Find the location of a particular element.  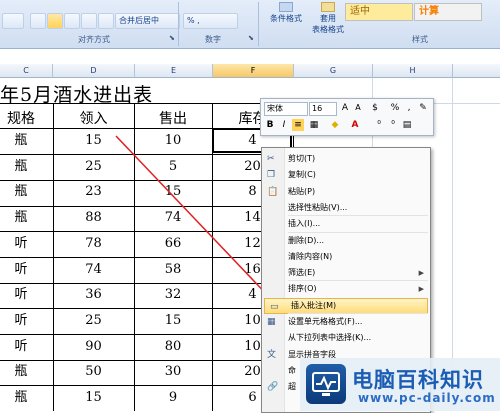

column-header-g: G is located at coordinates (333, 71).